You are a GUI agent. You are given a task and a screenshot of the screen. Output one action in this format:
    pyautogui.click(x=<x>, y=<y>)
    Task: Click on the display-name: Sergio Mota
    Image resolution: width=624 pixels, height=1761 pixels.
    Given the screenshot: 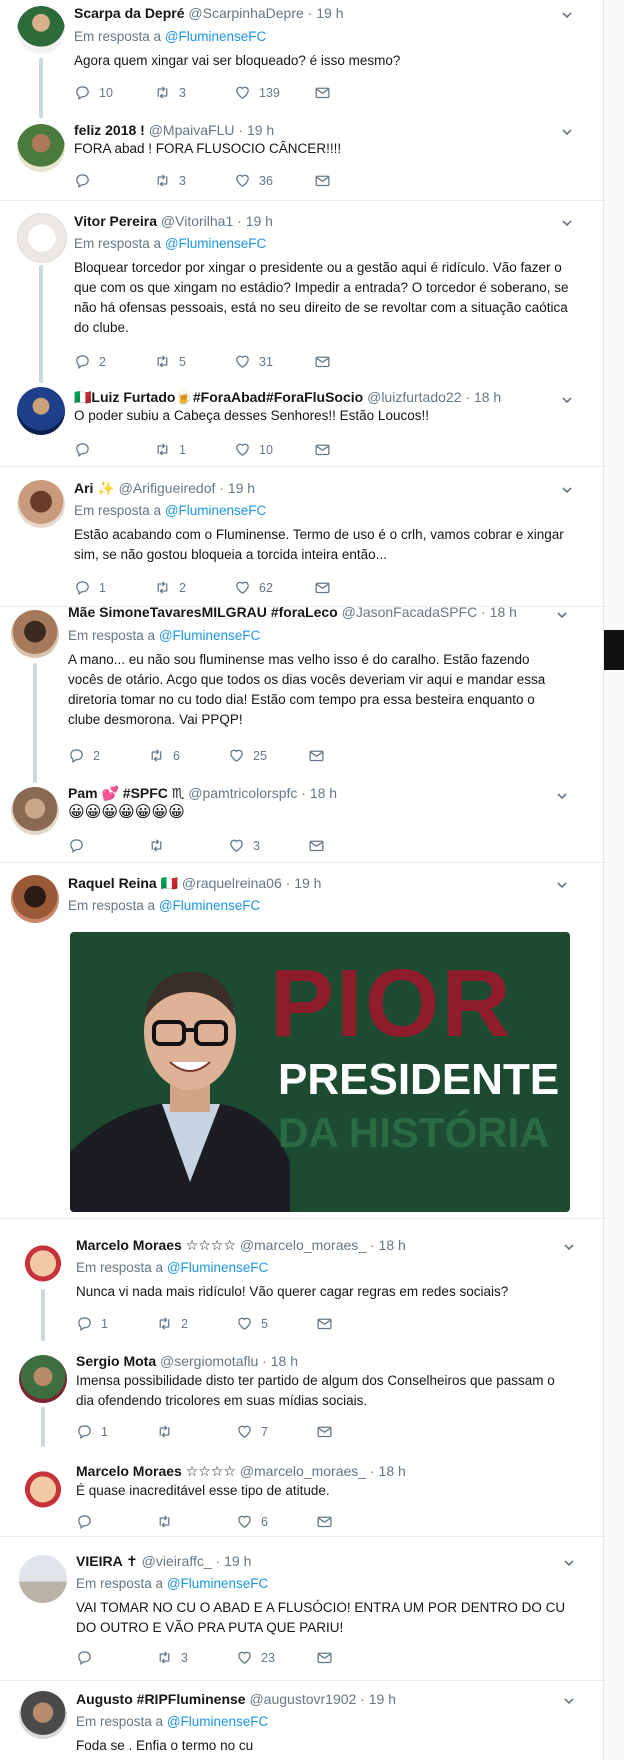 What is the action you would take?
    pyautogui.click(x=116, y=1361)
    